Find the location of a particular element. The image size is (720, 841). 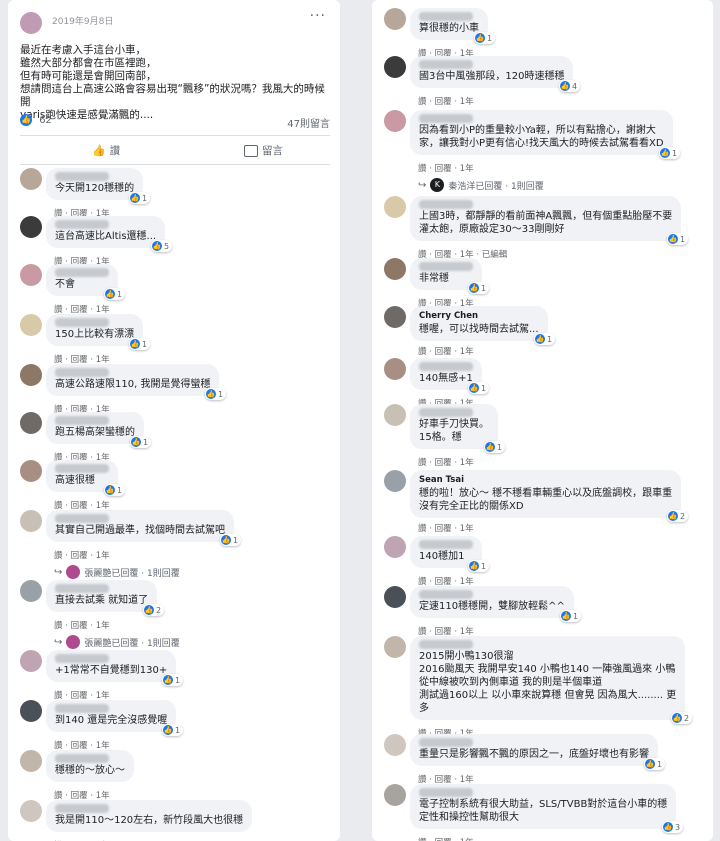

like-button: 👍 讚 is located at coordinates (106, 150).